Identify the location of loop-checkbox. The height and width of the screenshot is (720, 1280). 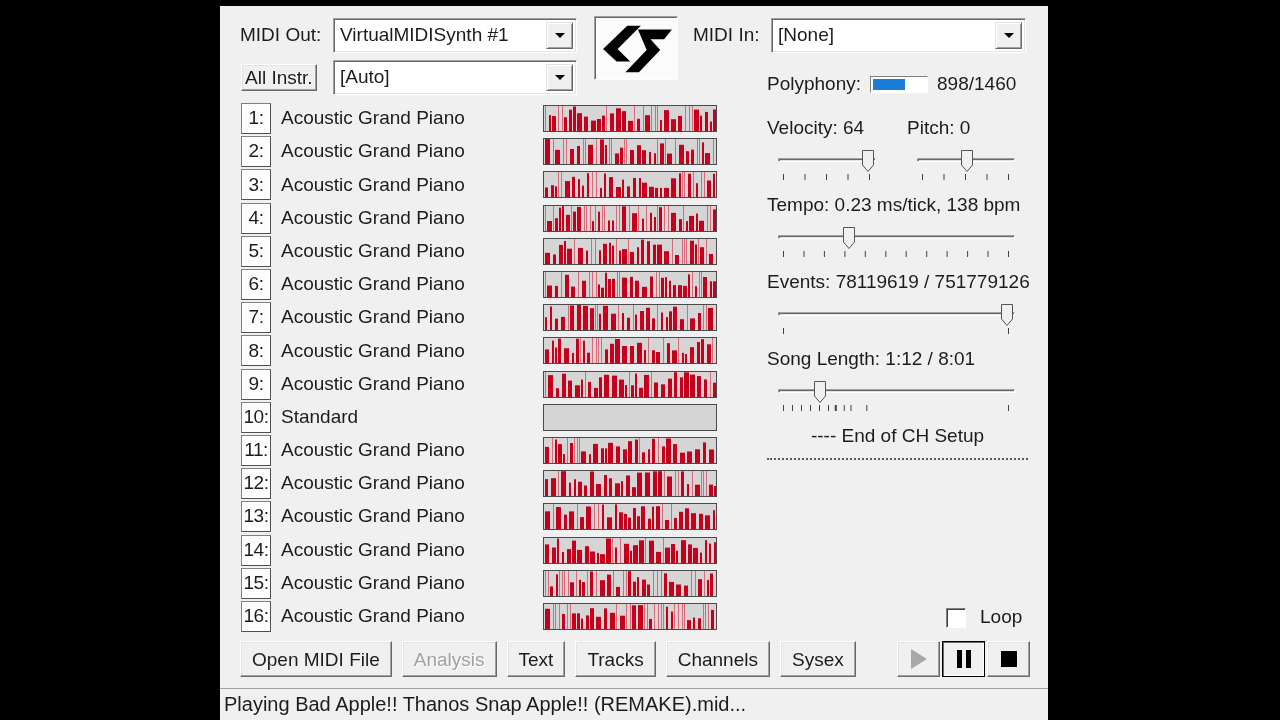
(956, 617).